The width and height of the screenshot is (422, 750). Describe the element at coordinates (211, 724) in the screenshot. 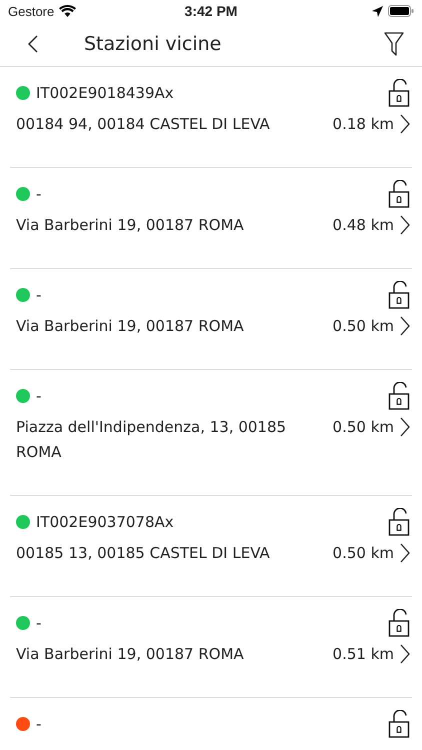

I see `station-item: -` at that location.